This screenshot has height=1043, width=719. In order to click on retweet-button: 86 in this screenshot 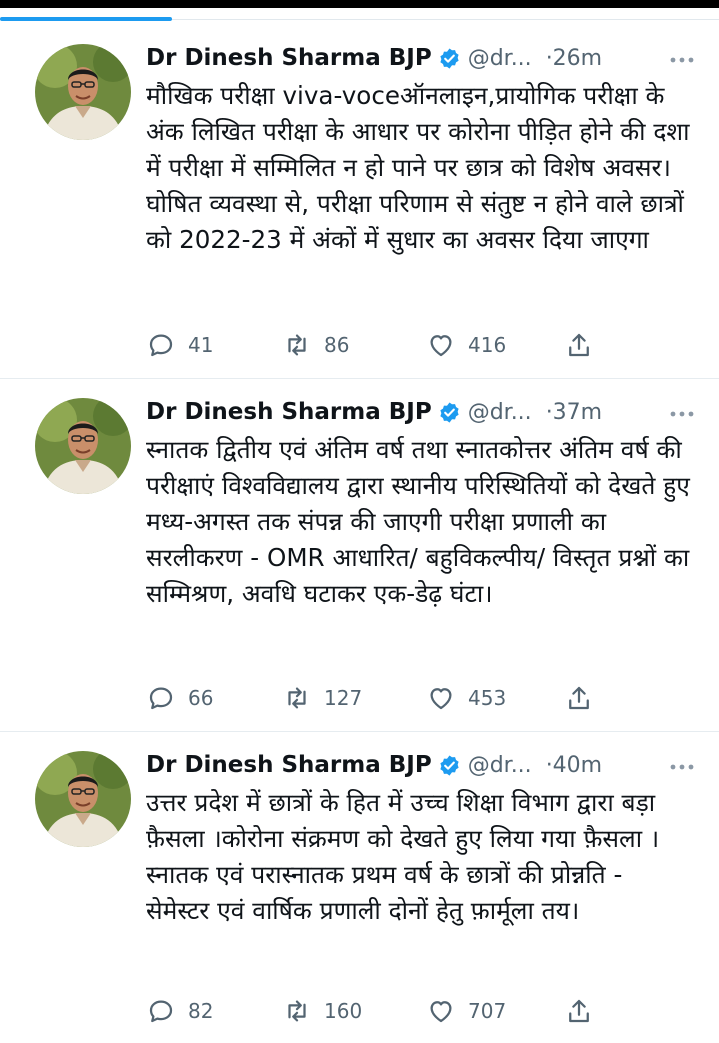, I will do `click(315, 345)`.